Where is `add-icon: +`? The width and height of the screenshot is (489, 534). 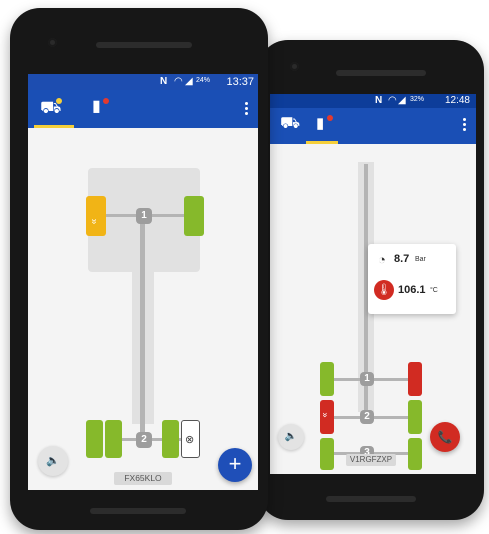
add-icon: + is located at coordinates (235, 463).